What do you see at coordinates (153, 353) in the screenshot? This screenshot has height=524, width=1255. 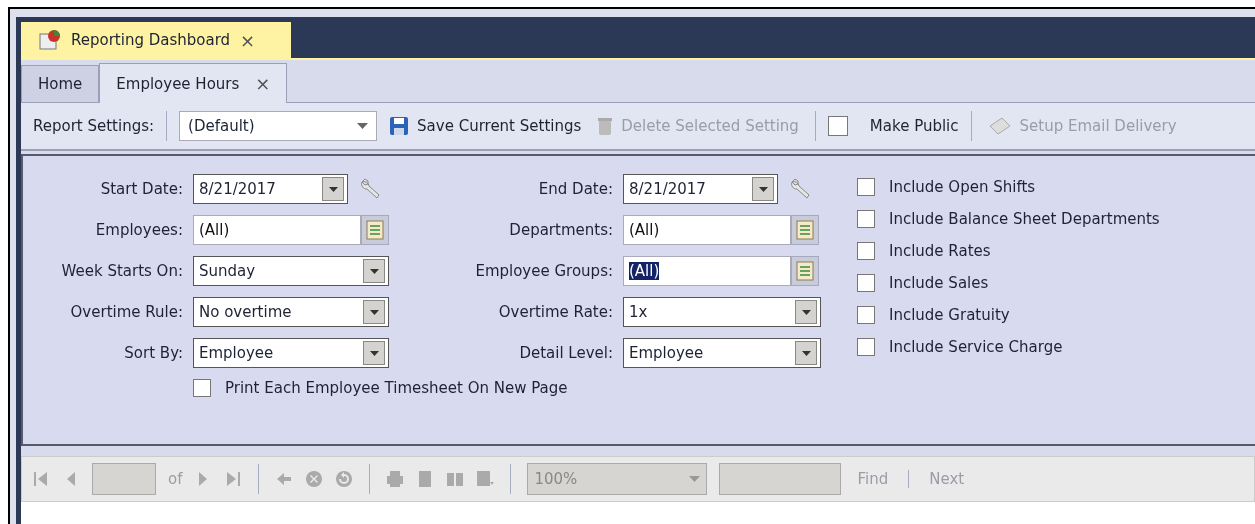 I see `field-label: Sort By:` at bounding box center [153, 353].